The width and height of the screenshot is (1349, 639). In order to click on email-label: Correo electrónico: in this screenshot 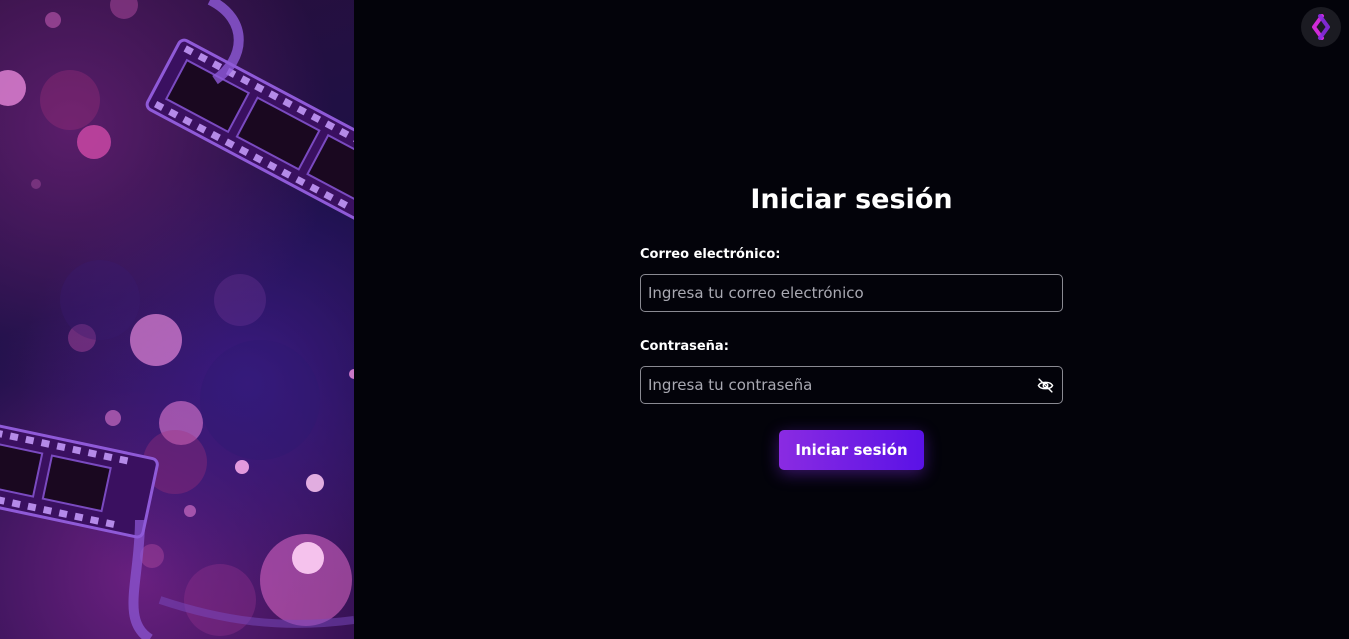, I will do `click(710, 254)`.